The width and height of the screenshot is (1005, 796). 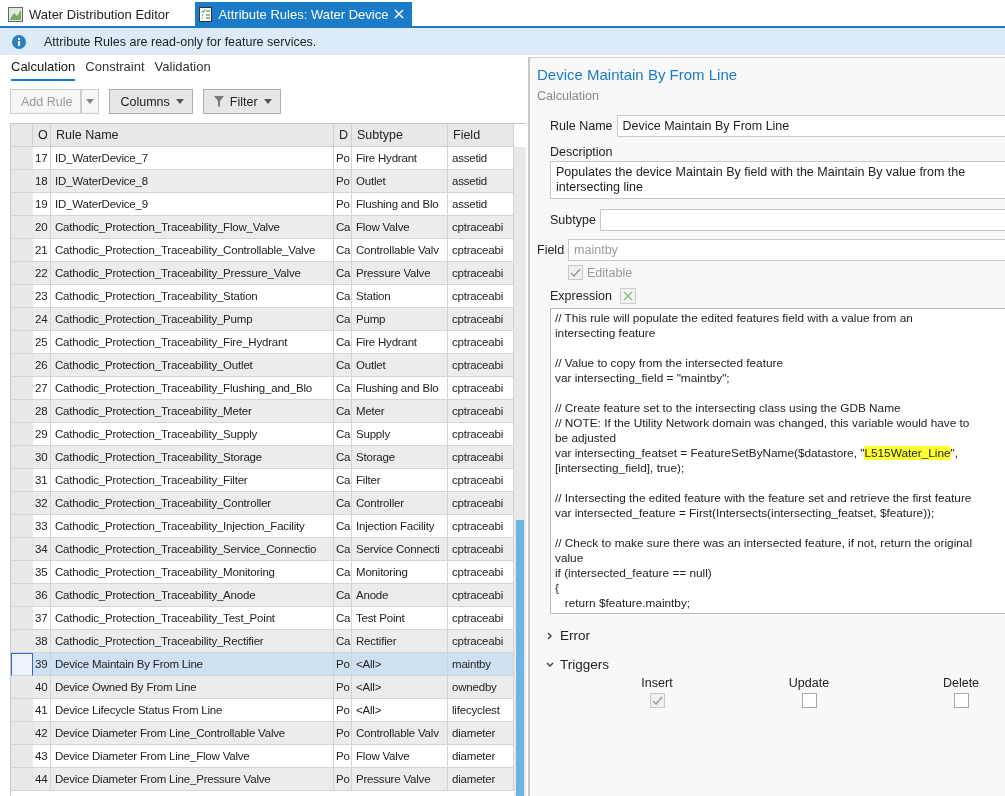 What do you see at coordinates (620, 468) in the screenshot?
I see `code-line: [intersecting_field], true);` at bounding box center [620, 468].